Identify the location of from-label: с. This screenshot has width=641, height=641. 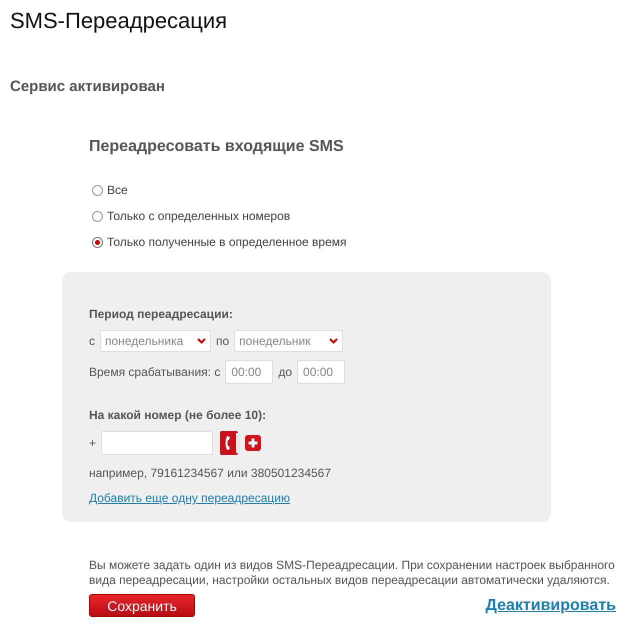
(92, 341).